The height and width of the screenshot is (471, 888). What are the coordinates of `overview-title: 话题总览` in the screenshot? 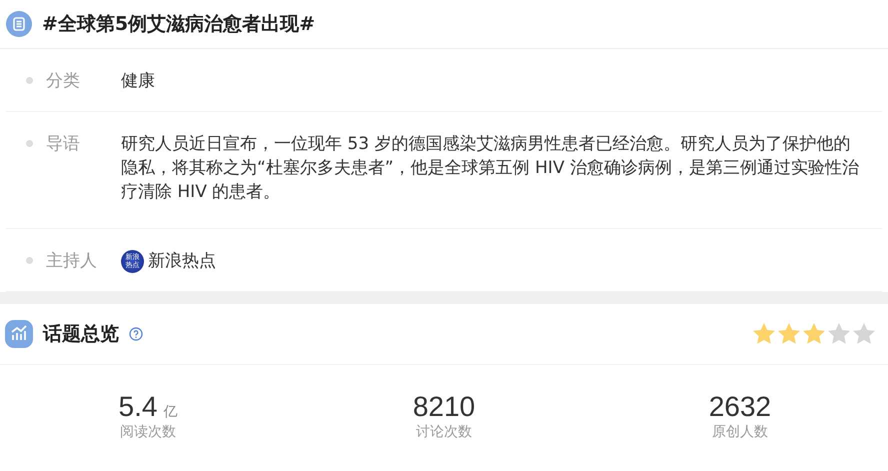 It's located at (81, 334).